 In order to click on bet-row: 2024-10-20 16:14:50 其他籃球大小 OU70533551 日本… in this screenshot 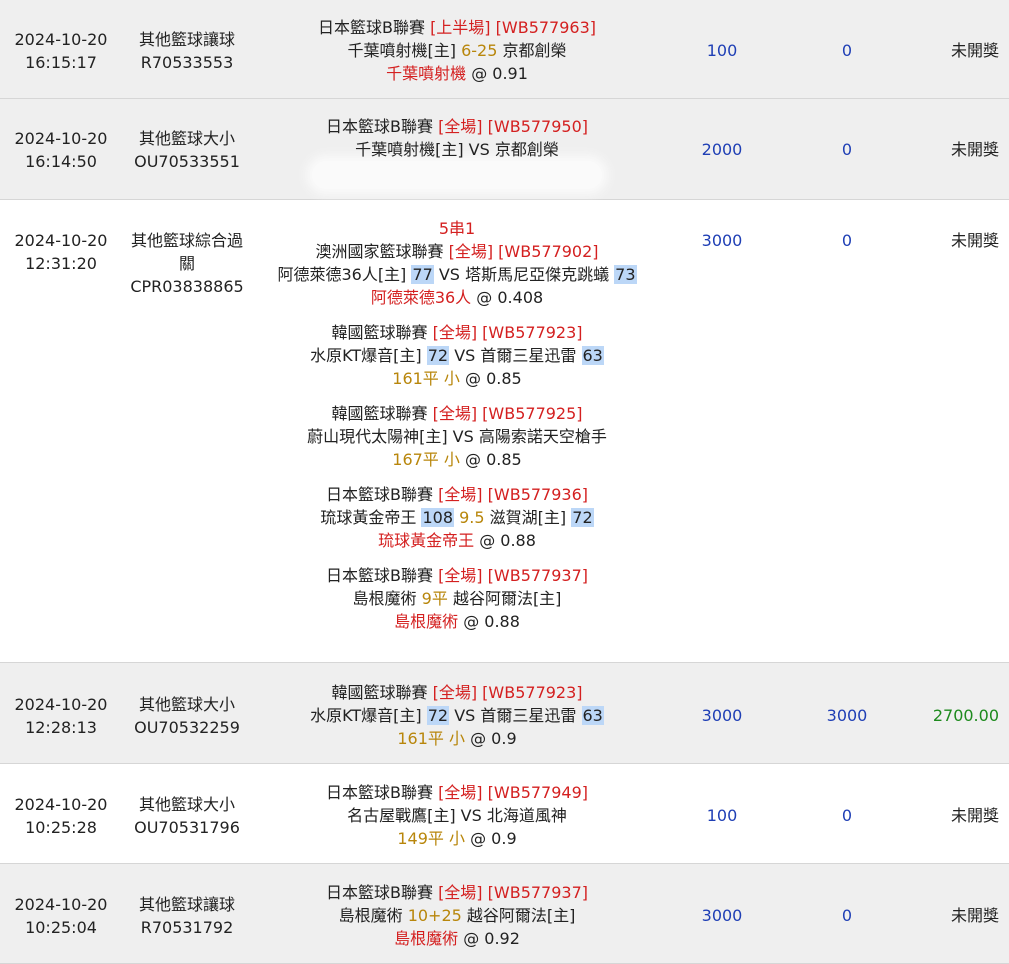, I will do `click(504, 149)`.